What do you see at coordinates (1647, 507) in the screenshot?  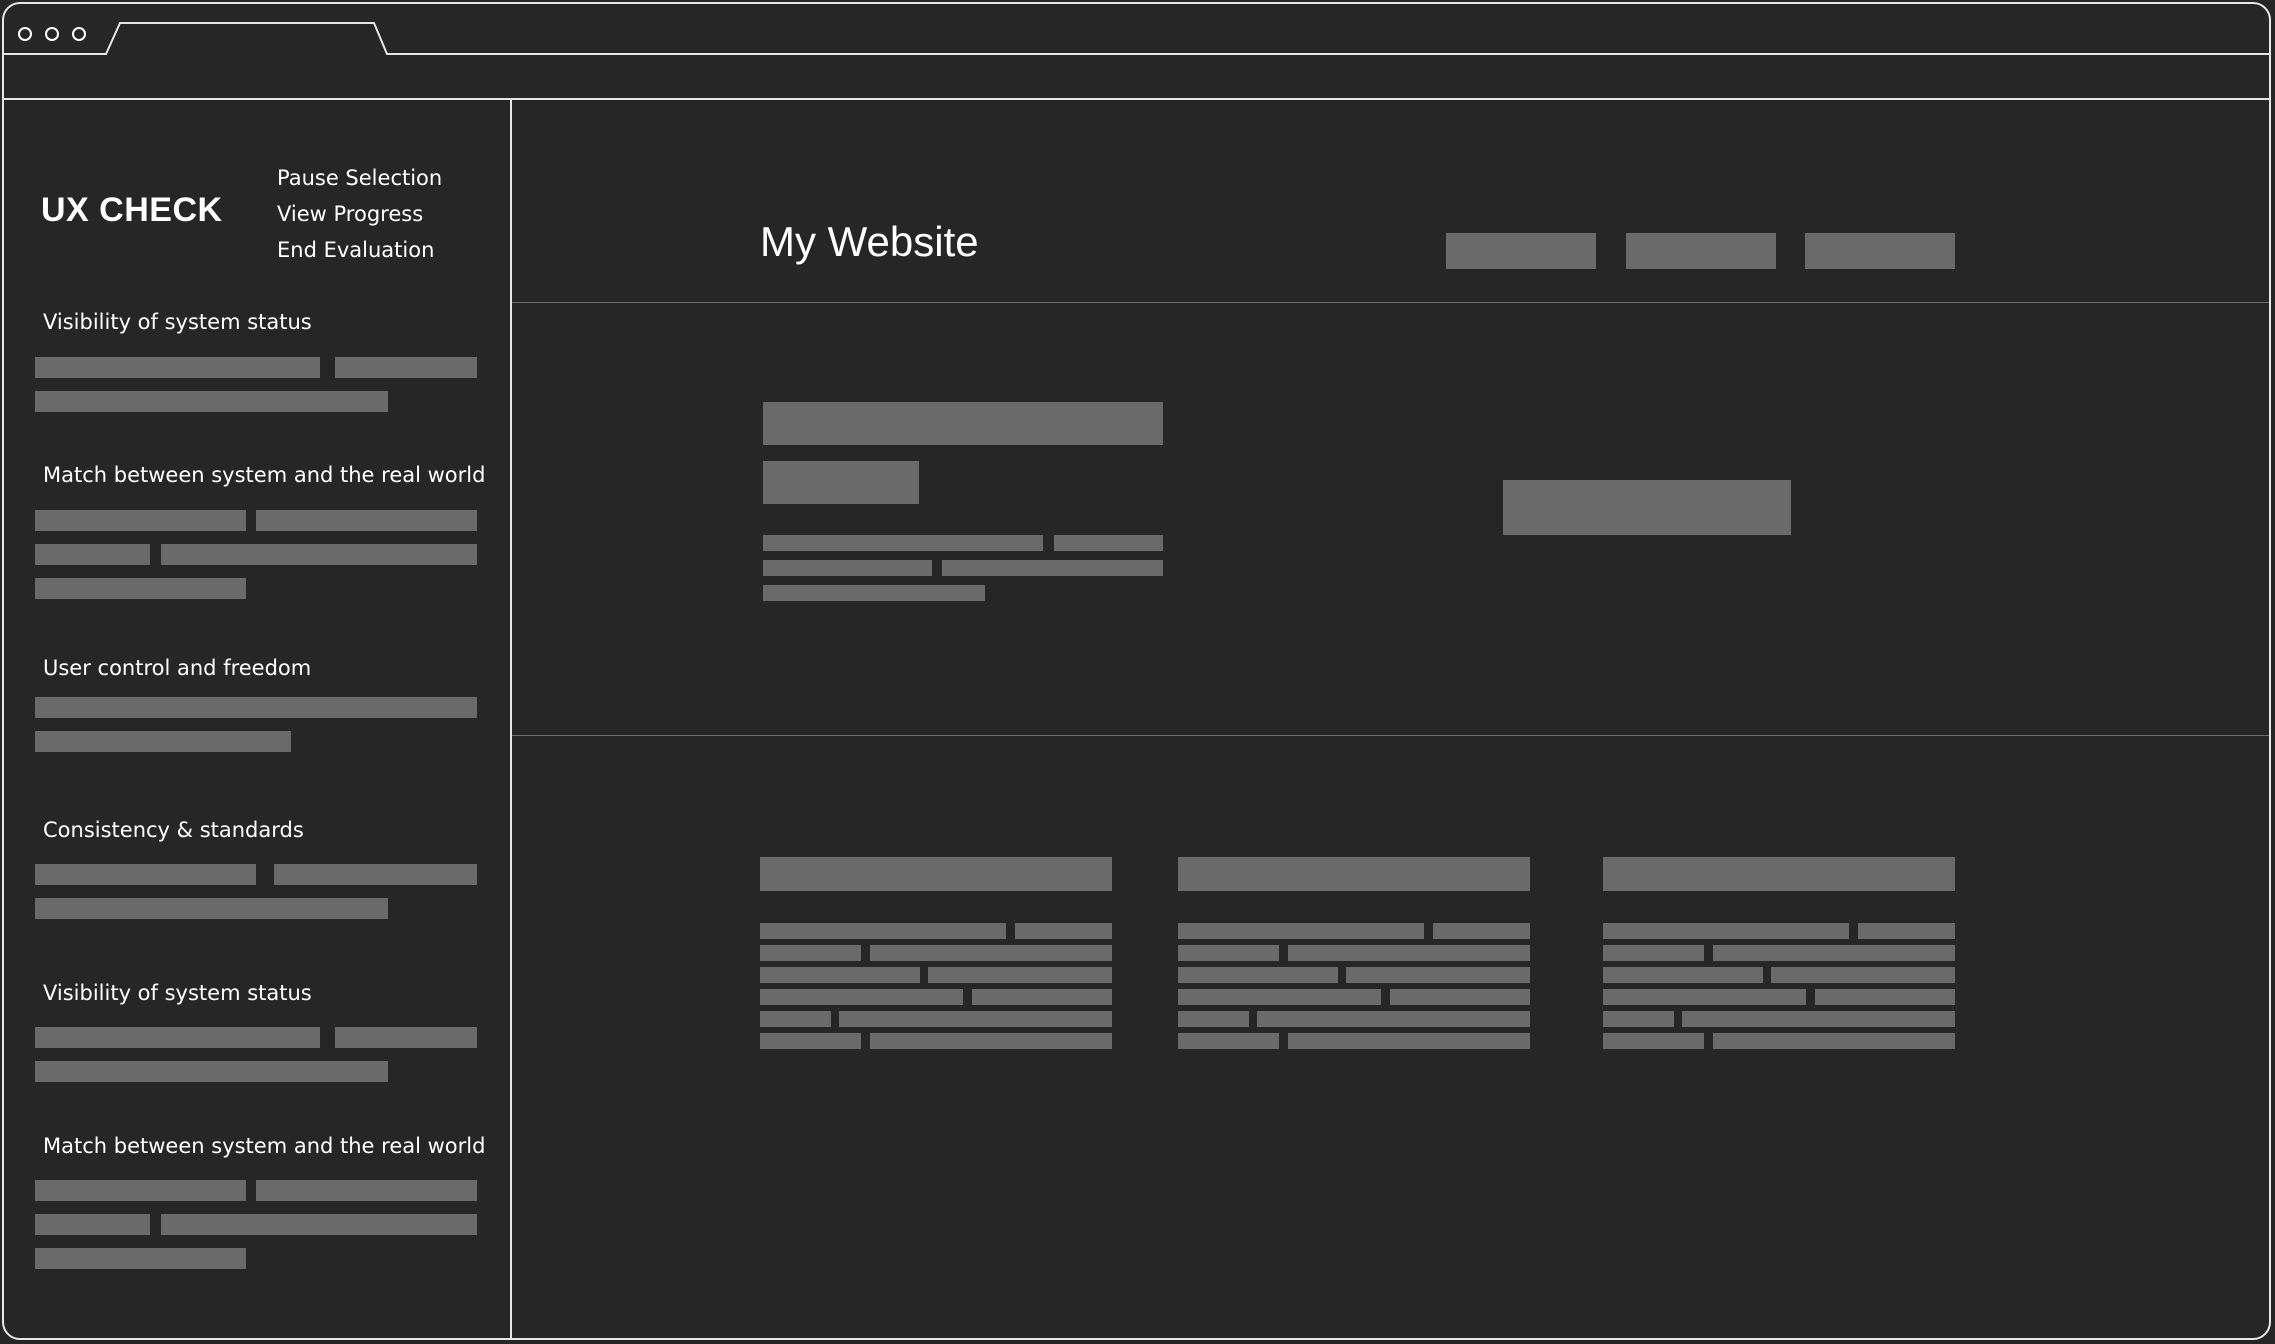 I see `hero-cta-button` at bounding box center [1647, 507].